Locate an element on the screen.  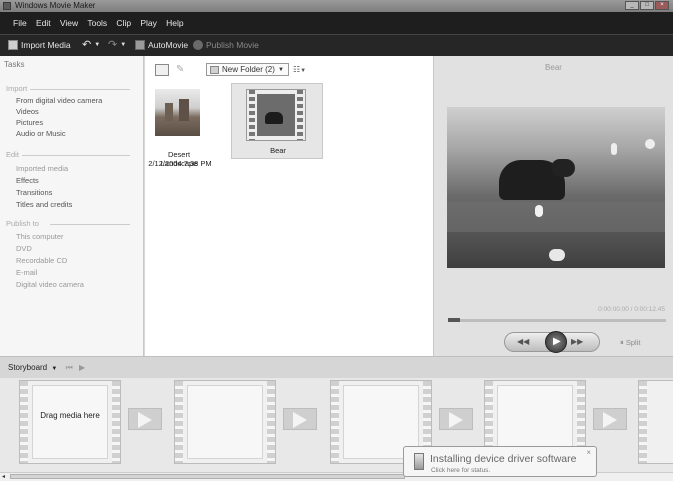
notification-title: Installing device driver software is located at coordinates (503, 459).